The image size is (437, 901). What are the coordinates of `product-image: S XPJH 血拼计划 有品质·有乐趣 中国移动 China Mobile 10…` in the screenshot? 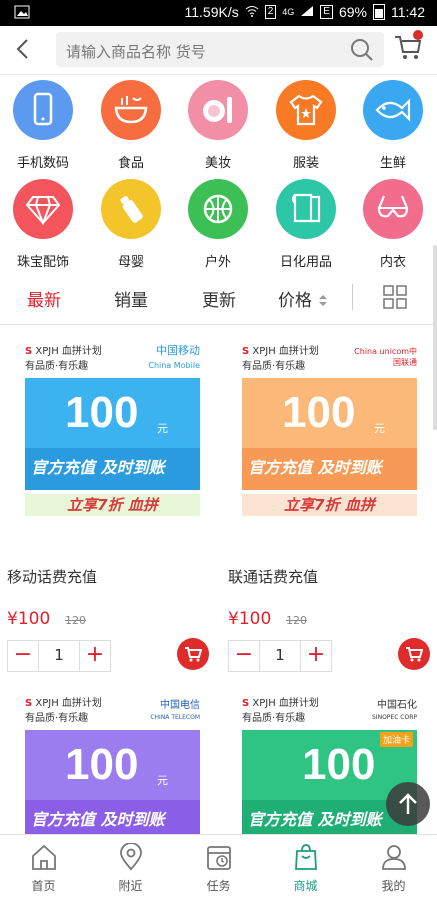 It's located at (112, 426).